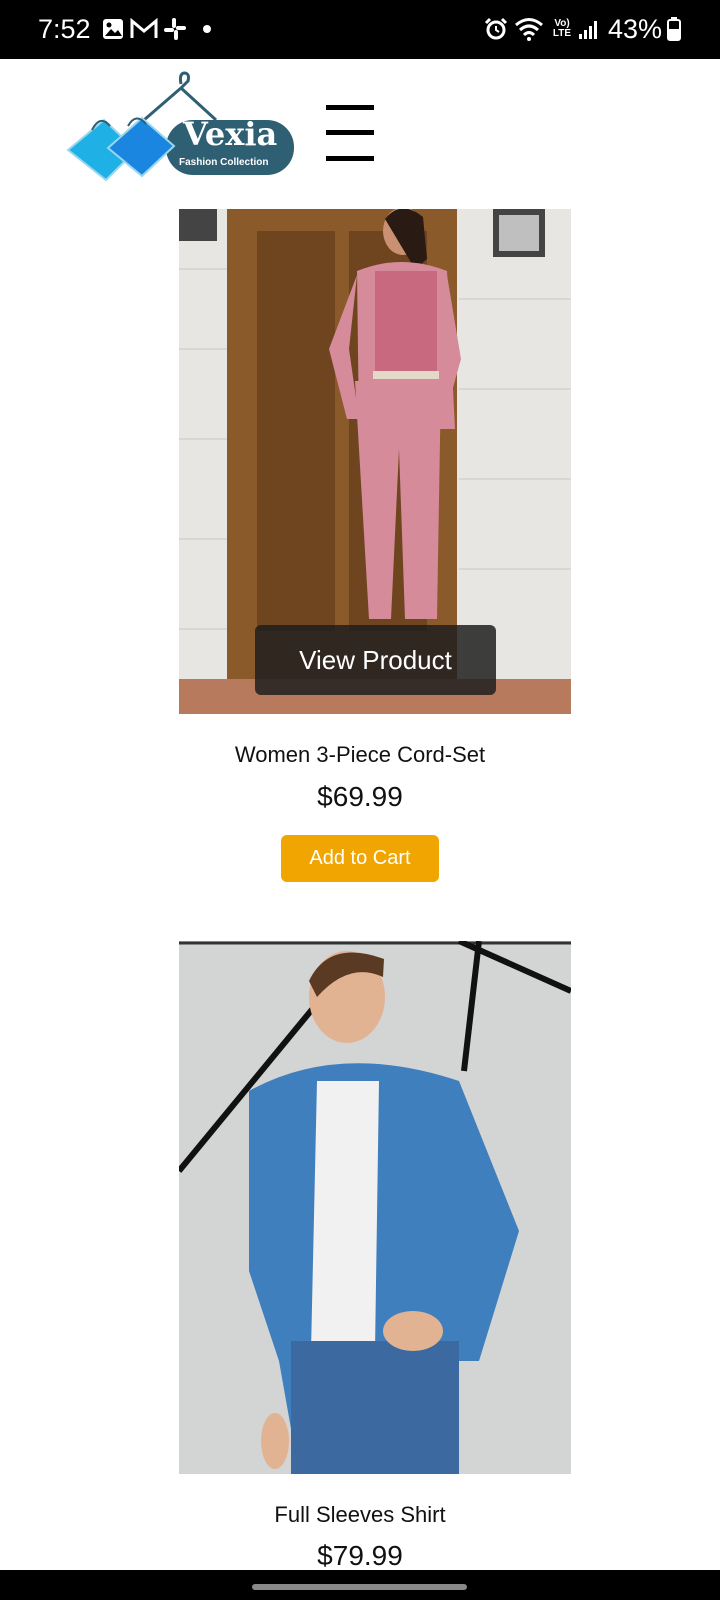  I want to click on slack-icon, so click(175, 29).